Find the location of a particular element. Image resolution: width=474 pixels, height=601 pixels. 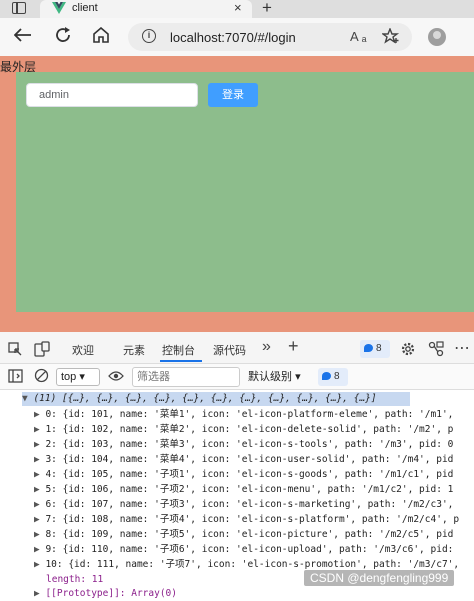

live-expression-eye-icon is located at coordinates (116, 376).